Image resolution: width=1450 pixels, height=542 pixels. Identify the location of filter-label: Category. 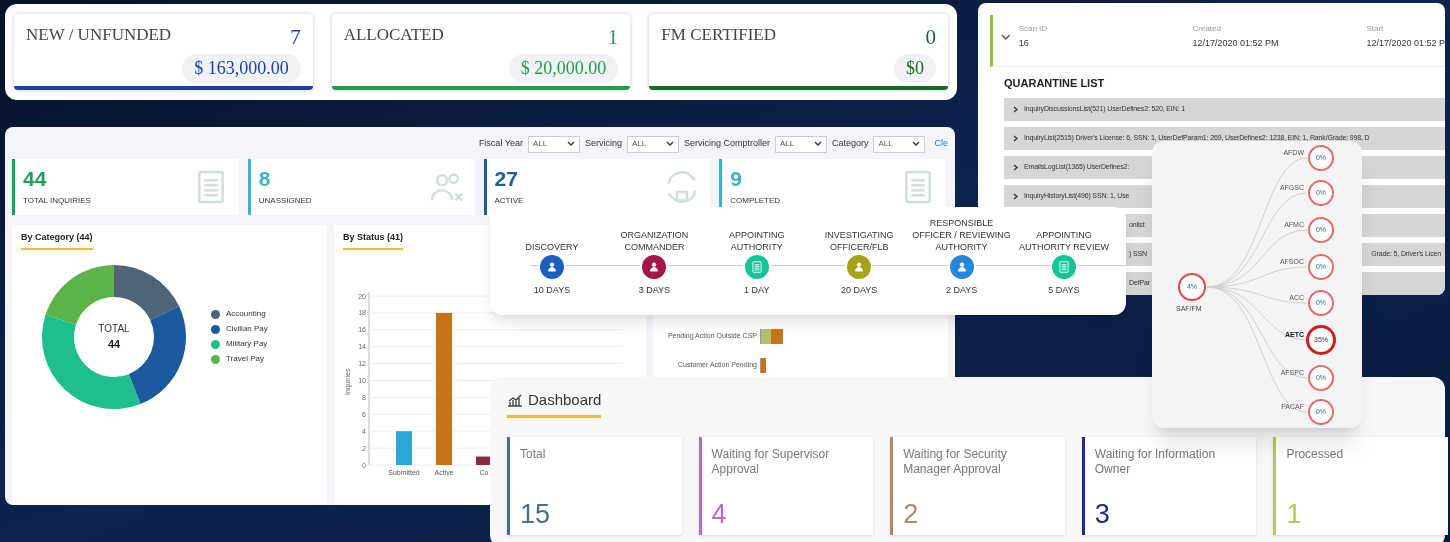
(850, 144).